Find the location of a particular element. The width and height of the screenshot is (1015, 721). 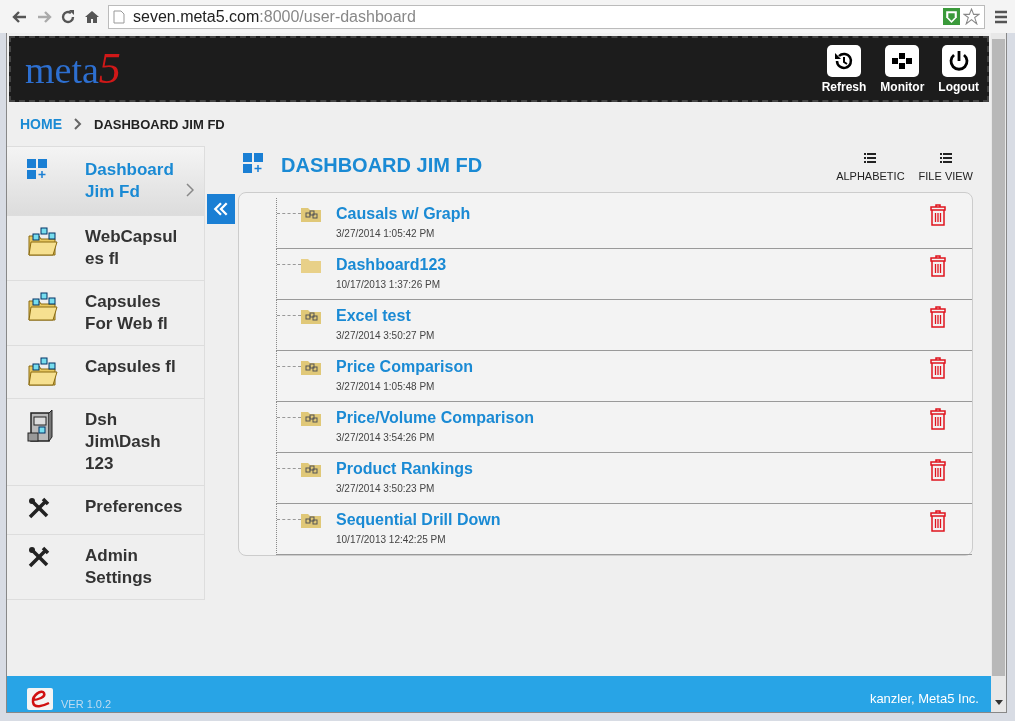

logo-icon is located at coordinates (40, 699).